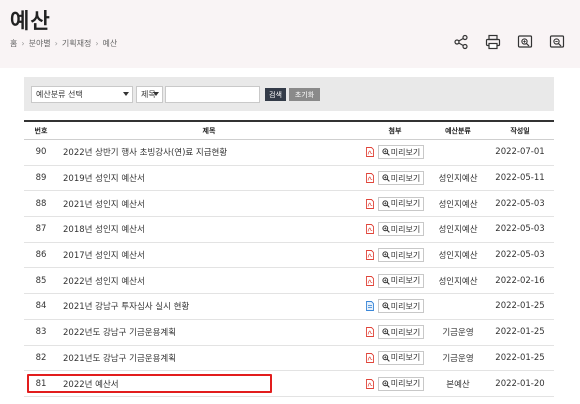 The image size is (580, 404). I want to click on breadcrumb: 홈 › 분야별 › 기획재정 › 예산, so click(63, 43).